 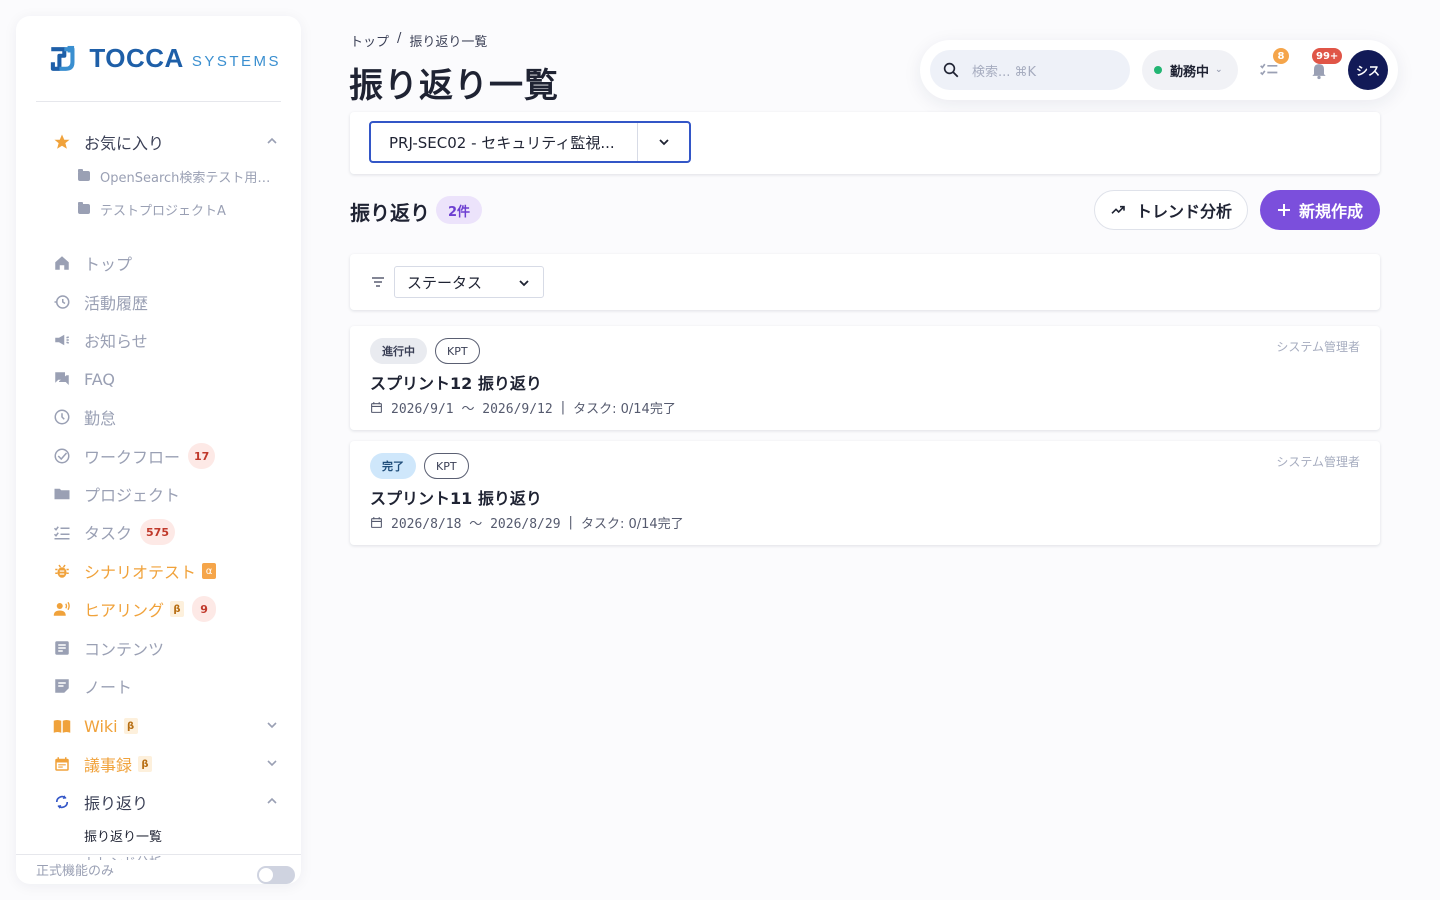 I want to click on retro-chips: 完了 KPT, so click(x=419, y=466).